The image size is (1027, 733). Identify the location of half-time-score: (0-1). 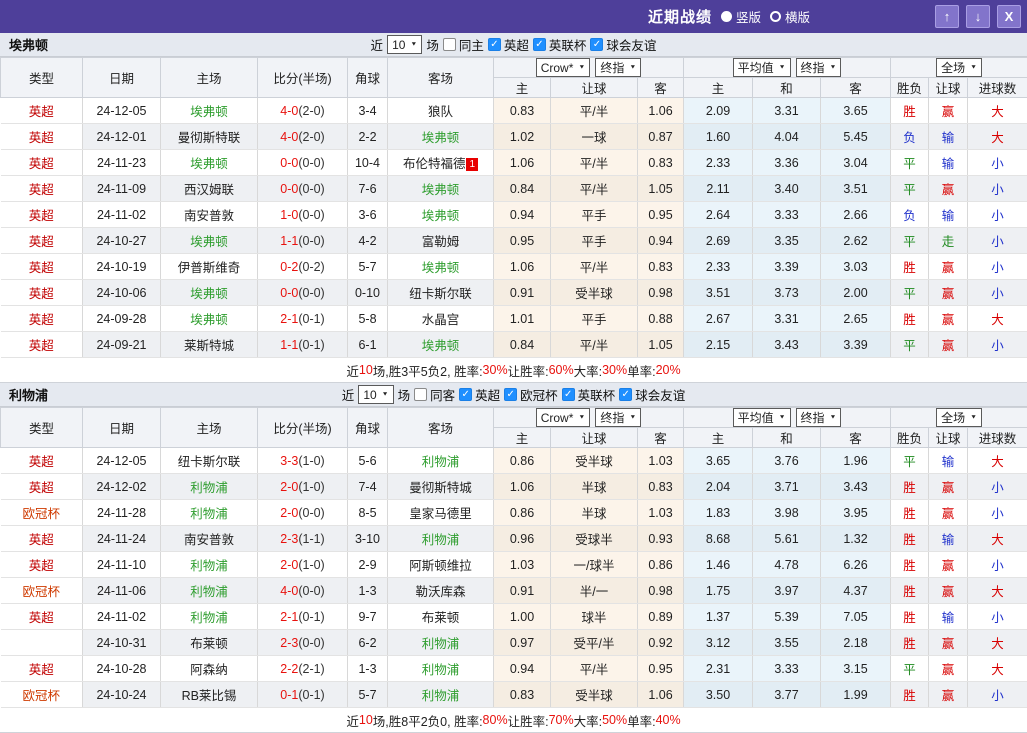
(311, 318).